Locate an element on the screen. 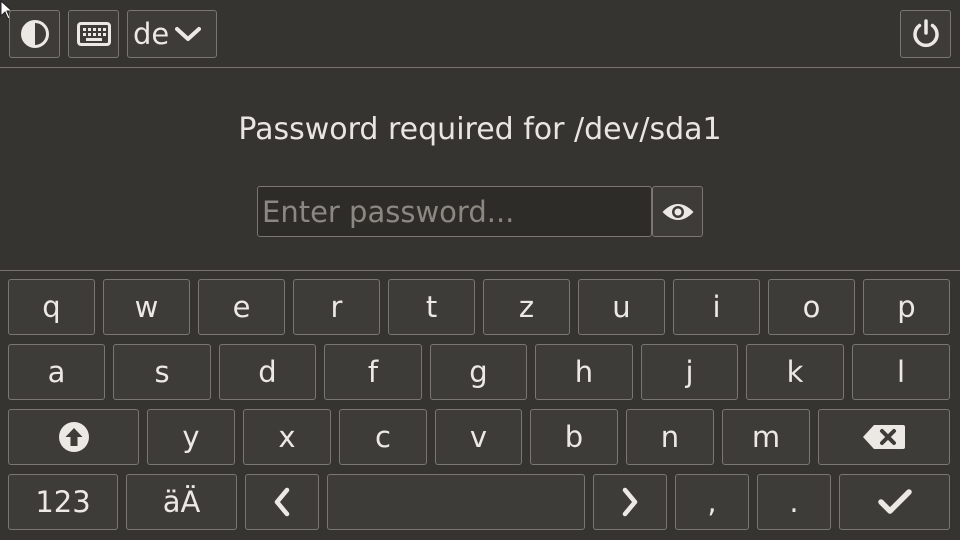 This screenshot has height=540, width=960. key-j: j is located at coordinates (689, 372).